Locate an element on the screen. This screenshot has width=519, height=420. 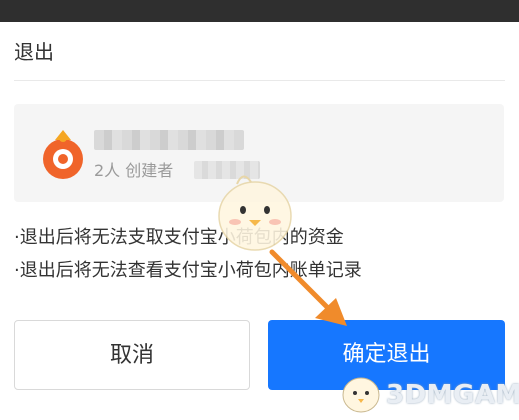
group-name-redacted is located at coordinates (169, 140).